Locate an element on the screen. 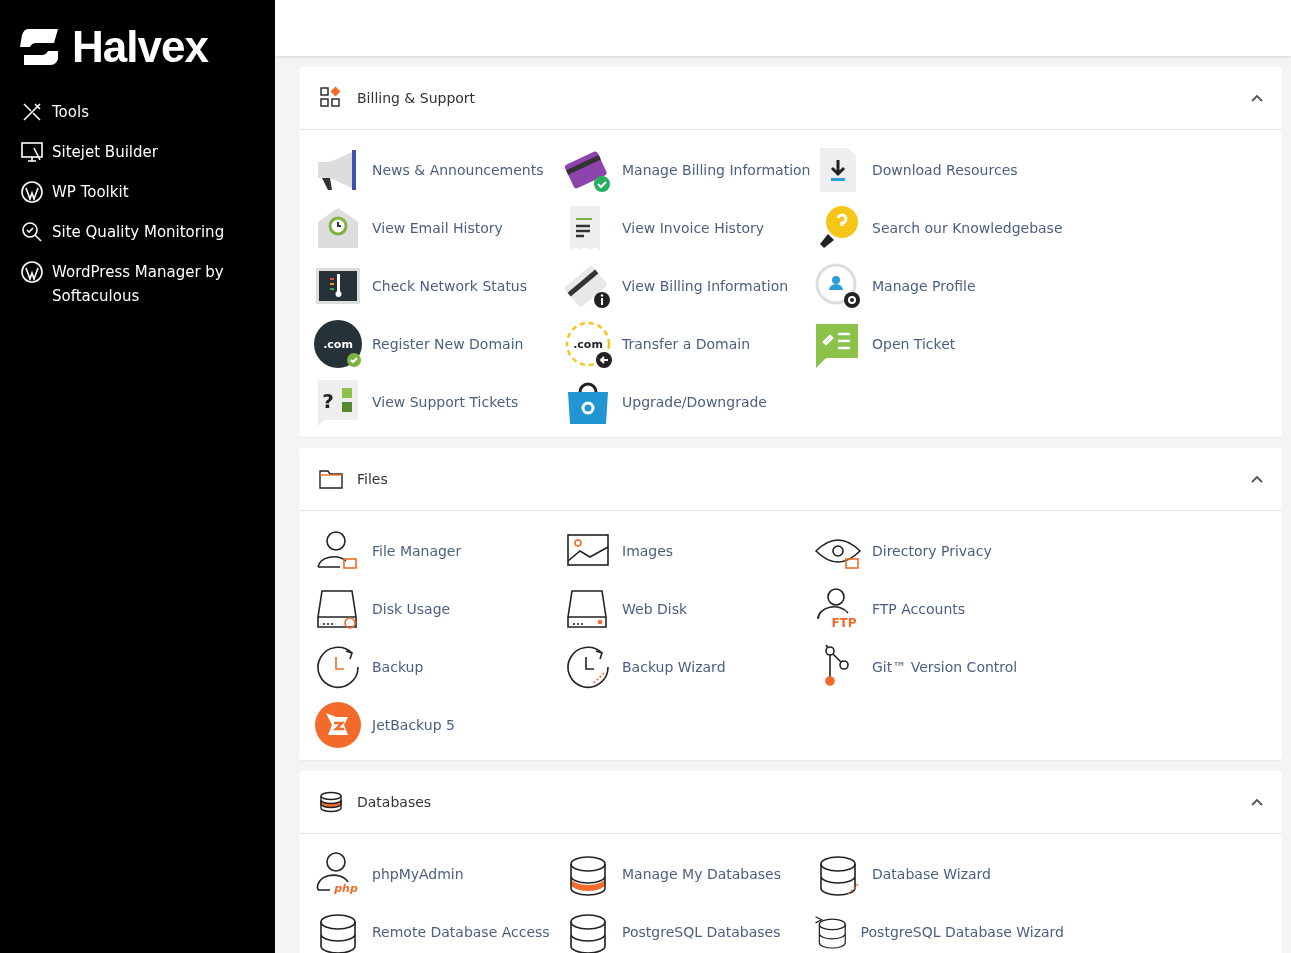 This screenshot has width=1291, height=953. app-link: PostgreSQL Database Wizard is located at coordinates (939, 928).